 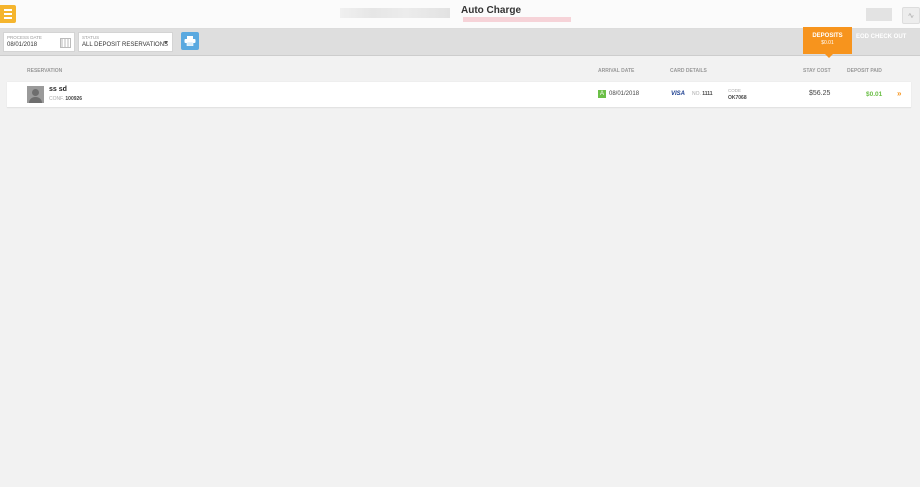 What do you see at coordinates (22, 45) in the screenshot?
I see `process-date-value: 08/01/2018` at bounding box center [22, 45].